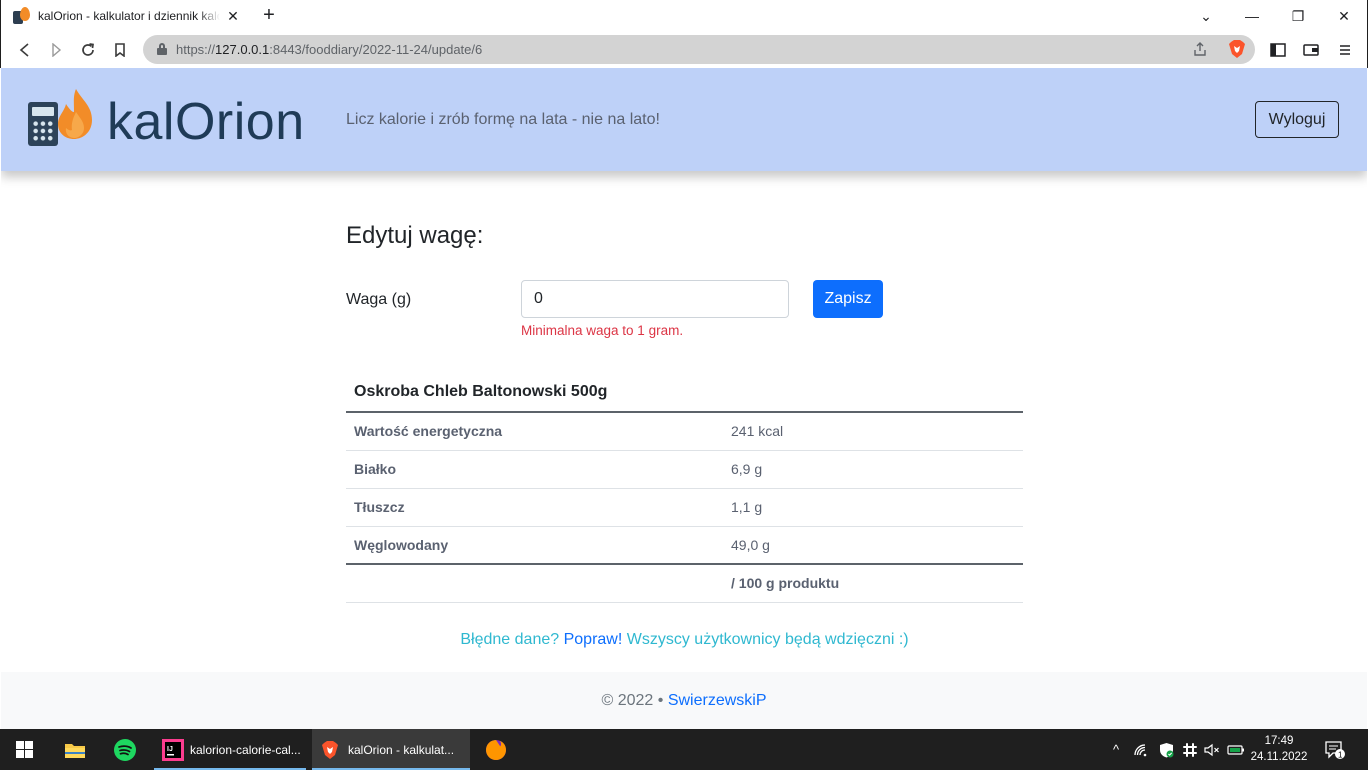  Describe the element at coordinates (602, 330) in the screenshot. I see `weight-error-message: Minimalna waga to 1 gram.` at that location.